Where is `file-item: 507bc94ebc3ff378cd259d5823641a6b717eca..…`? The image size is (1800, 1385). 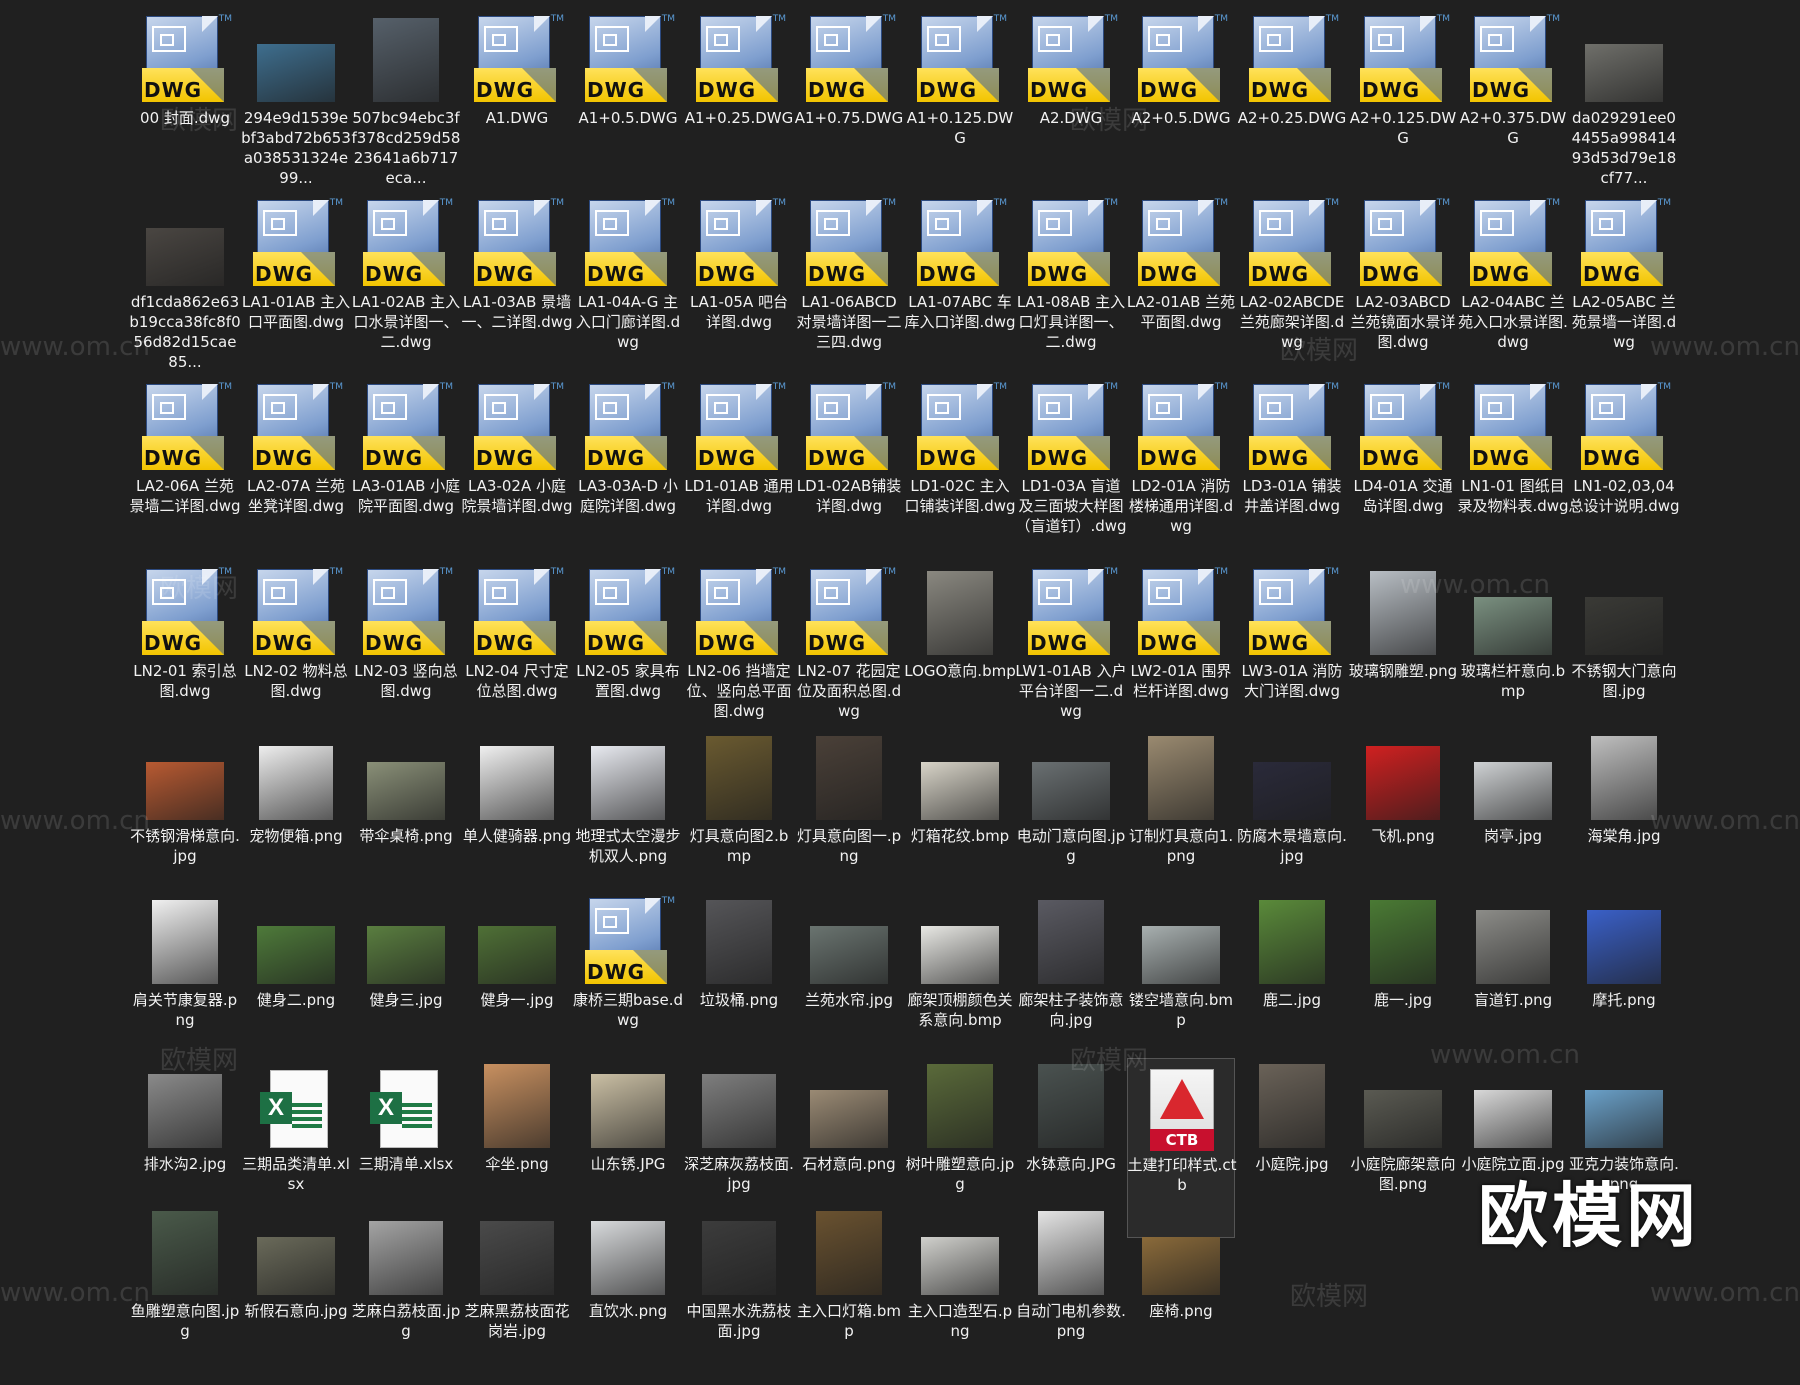 file-item: 507bc94ebc3ff378cd259d5823641a6b717eca..… is located at coordinates (406, 102).